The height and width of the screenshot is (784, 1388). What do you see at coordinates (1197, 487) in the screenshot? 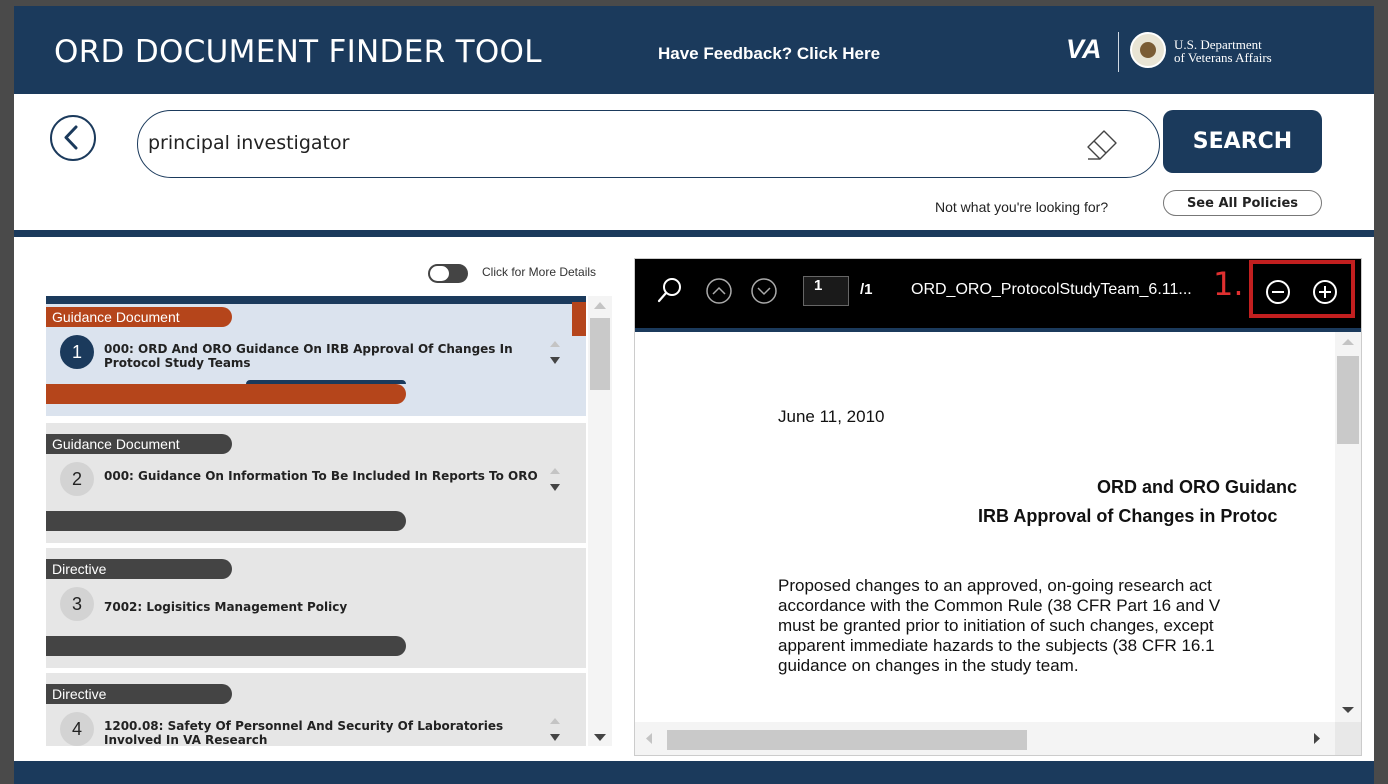
I see `document-title-line-1: ORD and ORO Guidanc` at bounding box center [1197, 487].